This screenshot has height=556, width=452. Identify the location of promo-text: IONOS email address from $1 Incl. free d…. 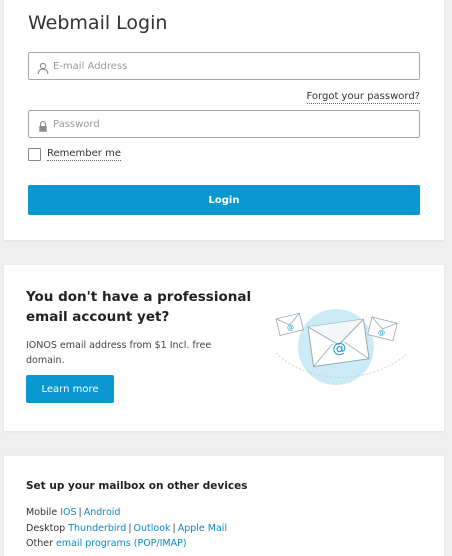
(119, 353).